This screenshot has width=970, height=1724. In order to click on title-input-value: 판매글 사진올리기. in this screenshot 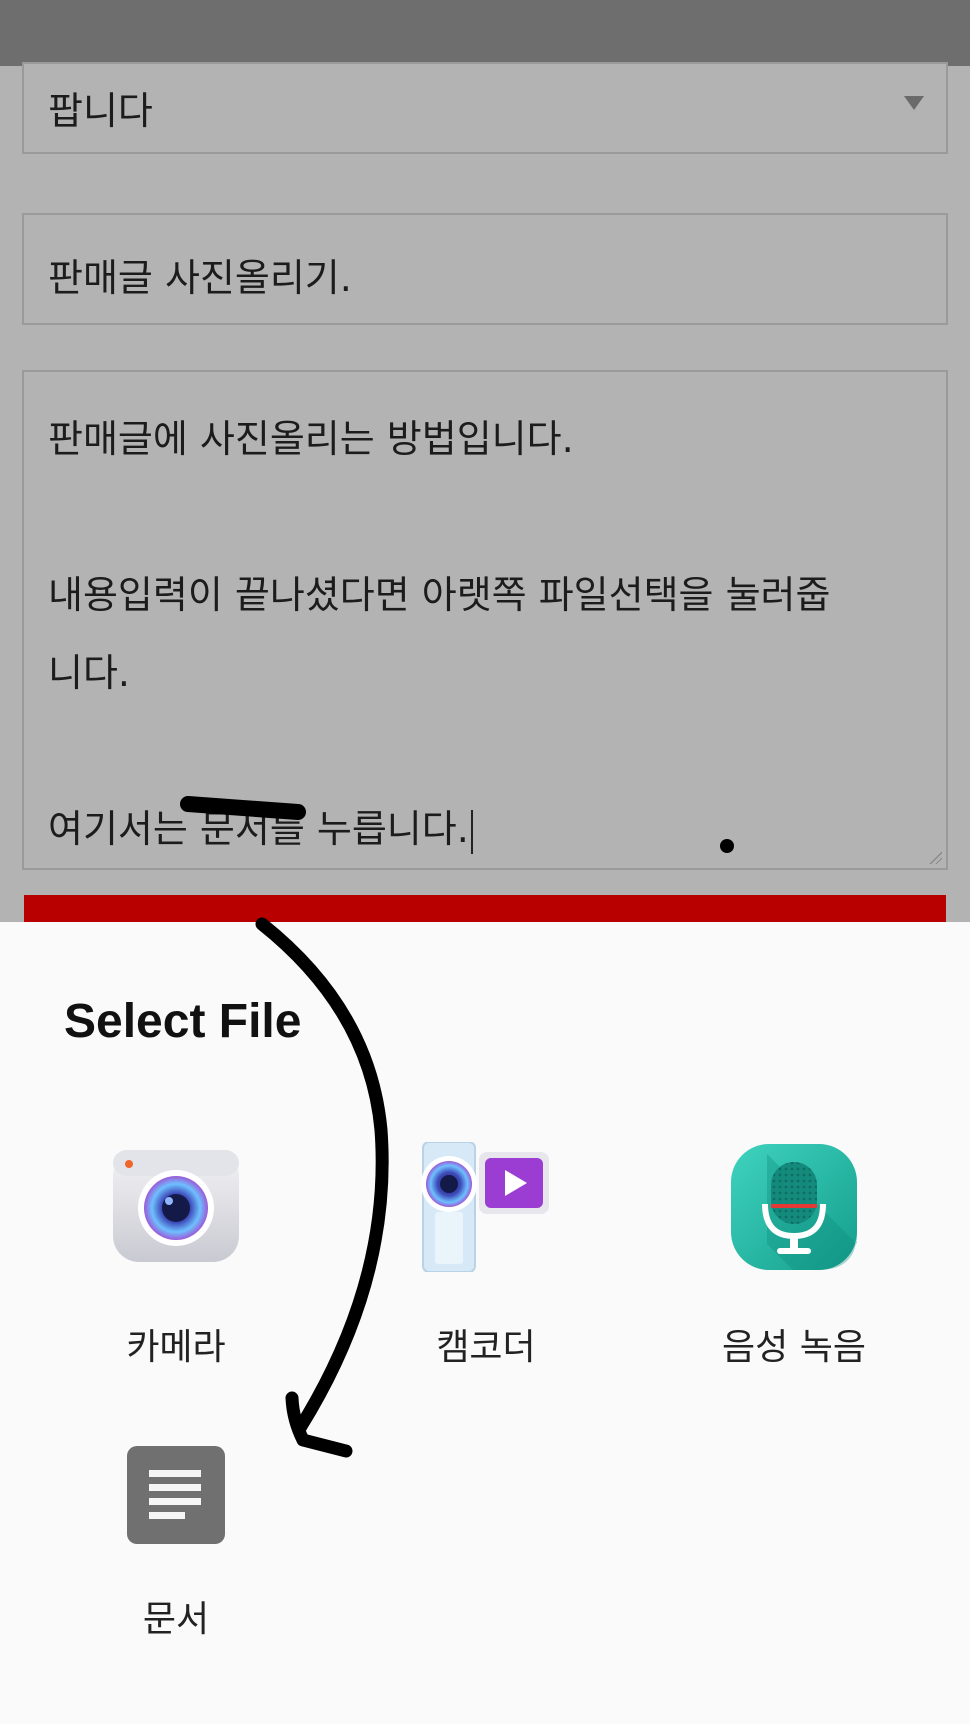, I will do `click(200, 278)`.